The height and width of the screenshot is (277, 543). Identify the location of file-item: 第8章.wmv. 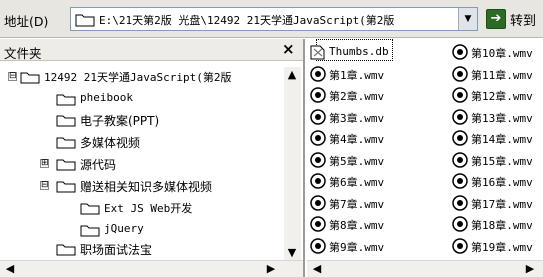
(375, 224).